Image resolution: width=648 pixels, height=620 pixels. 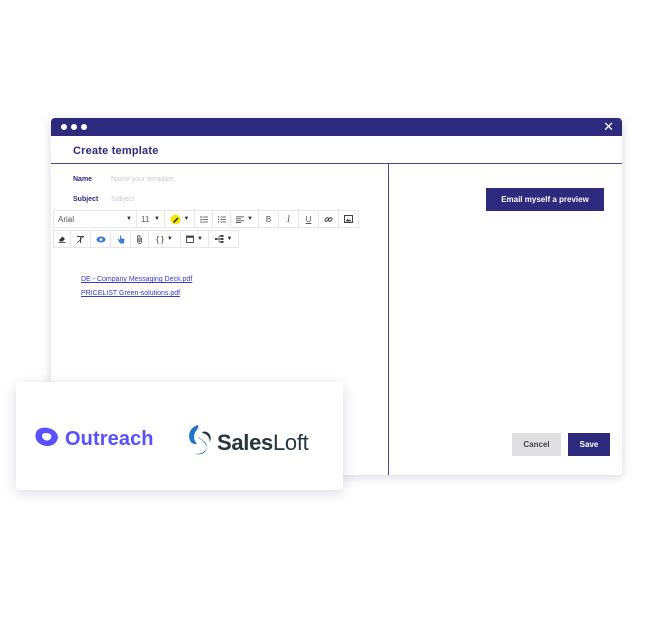 I want to click on numbered-list-icon, so click(x=221, y=219).